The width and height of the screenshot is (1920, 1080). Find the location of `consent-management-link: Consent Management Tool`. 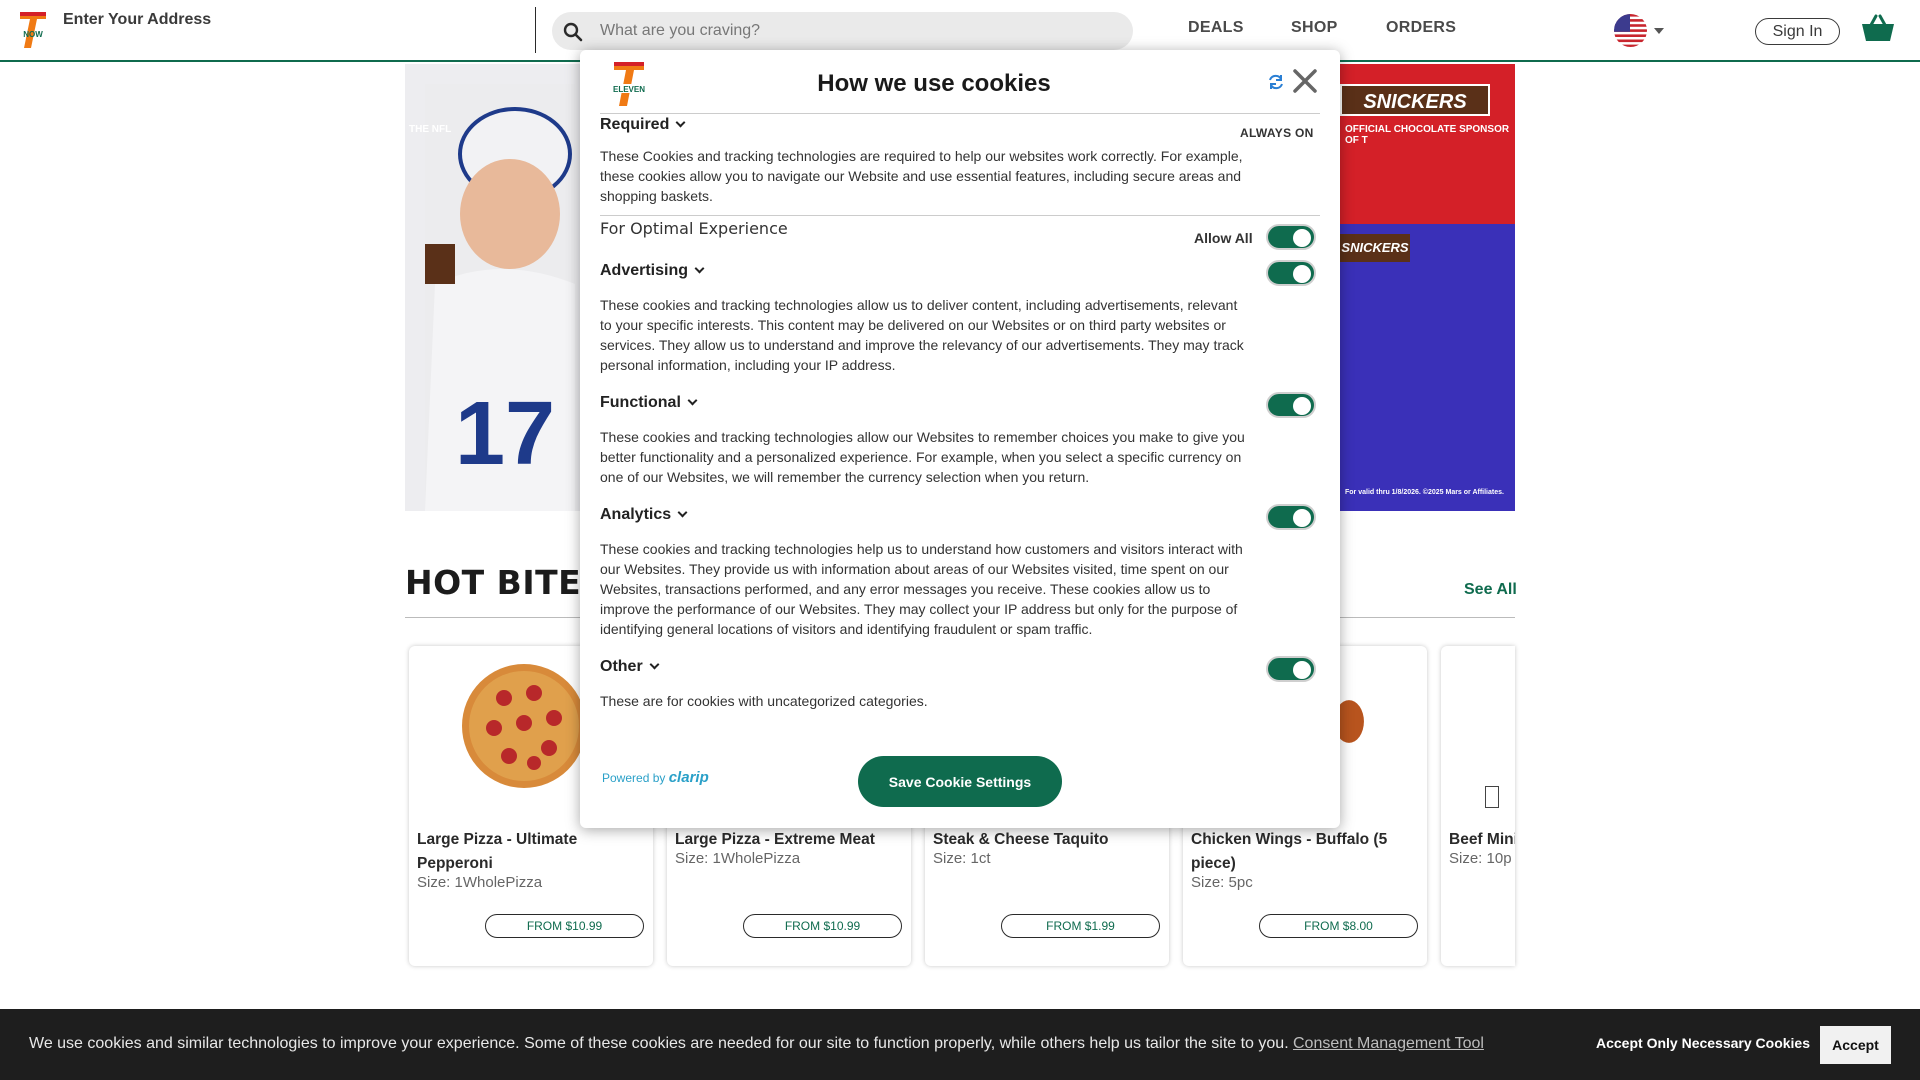

consent-management-link: Consent Management Tool is located at coordinates (1388, 1044).